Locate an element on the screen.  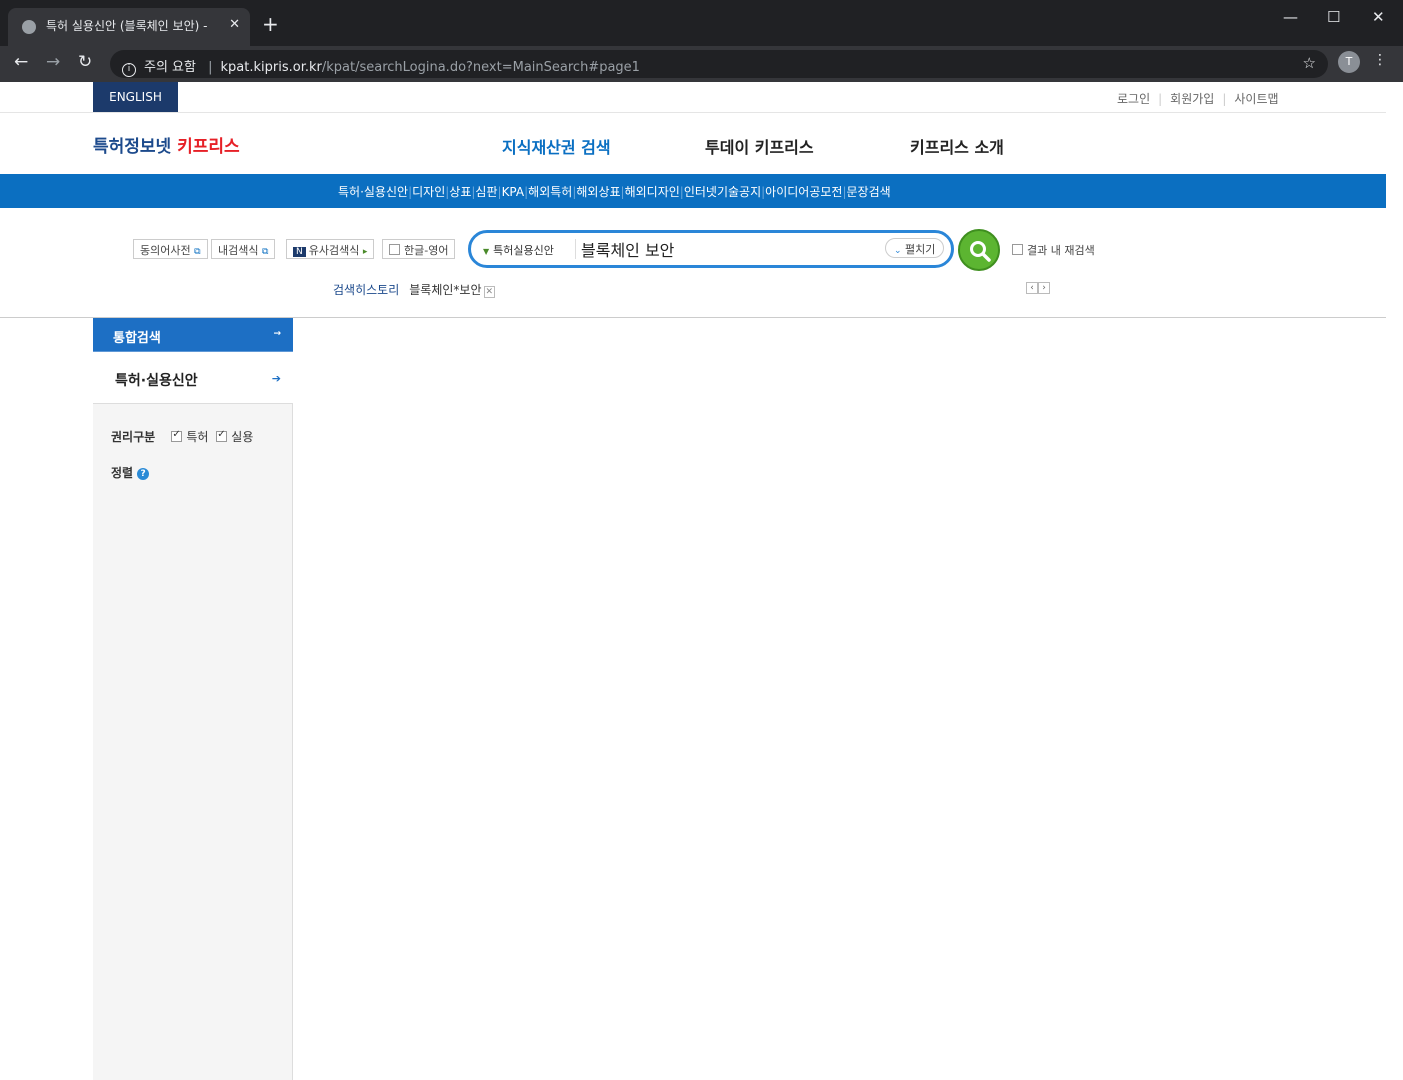
checkbox-patent is located at coordinates (177, 435).